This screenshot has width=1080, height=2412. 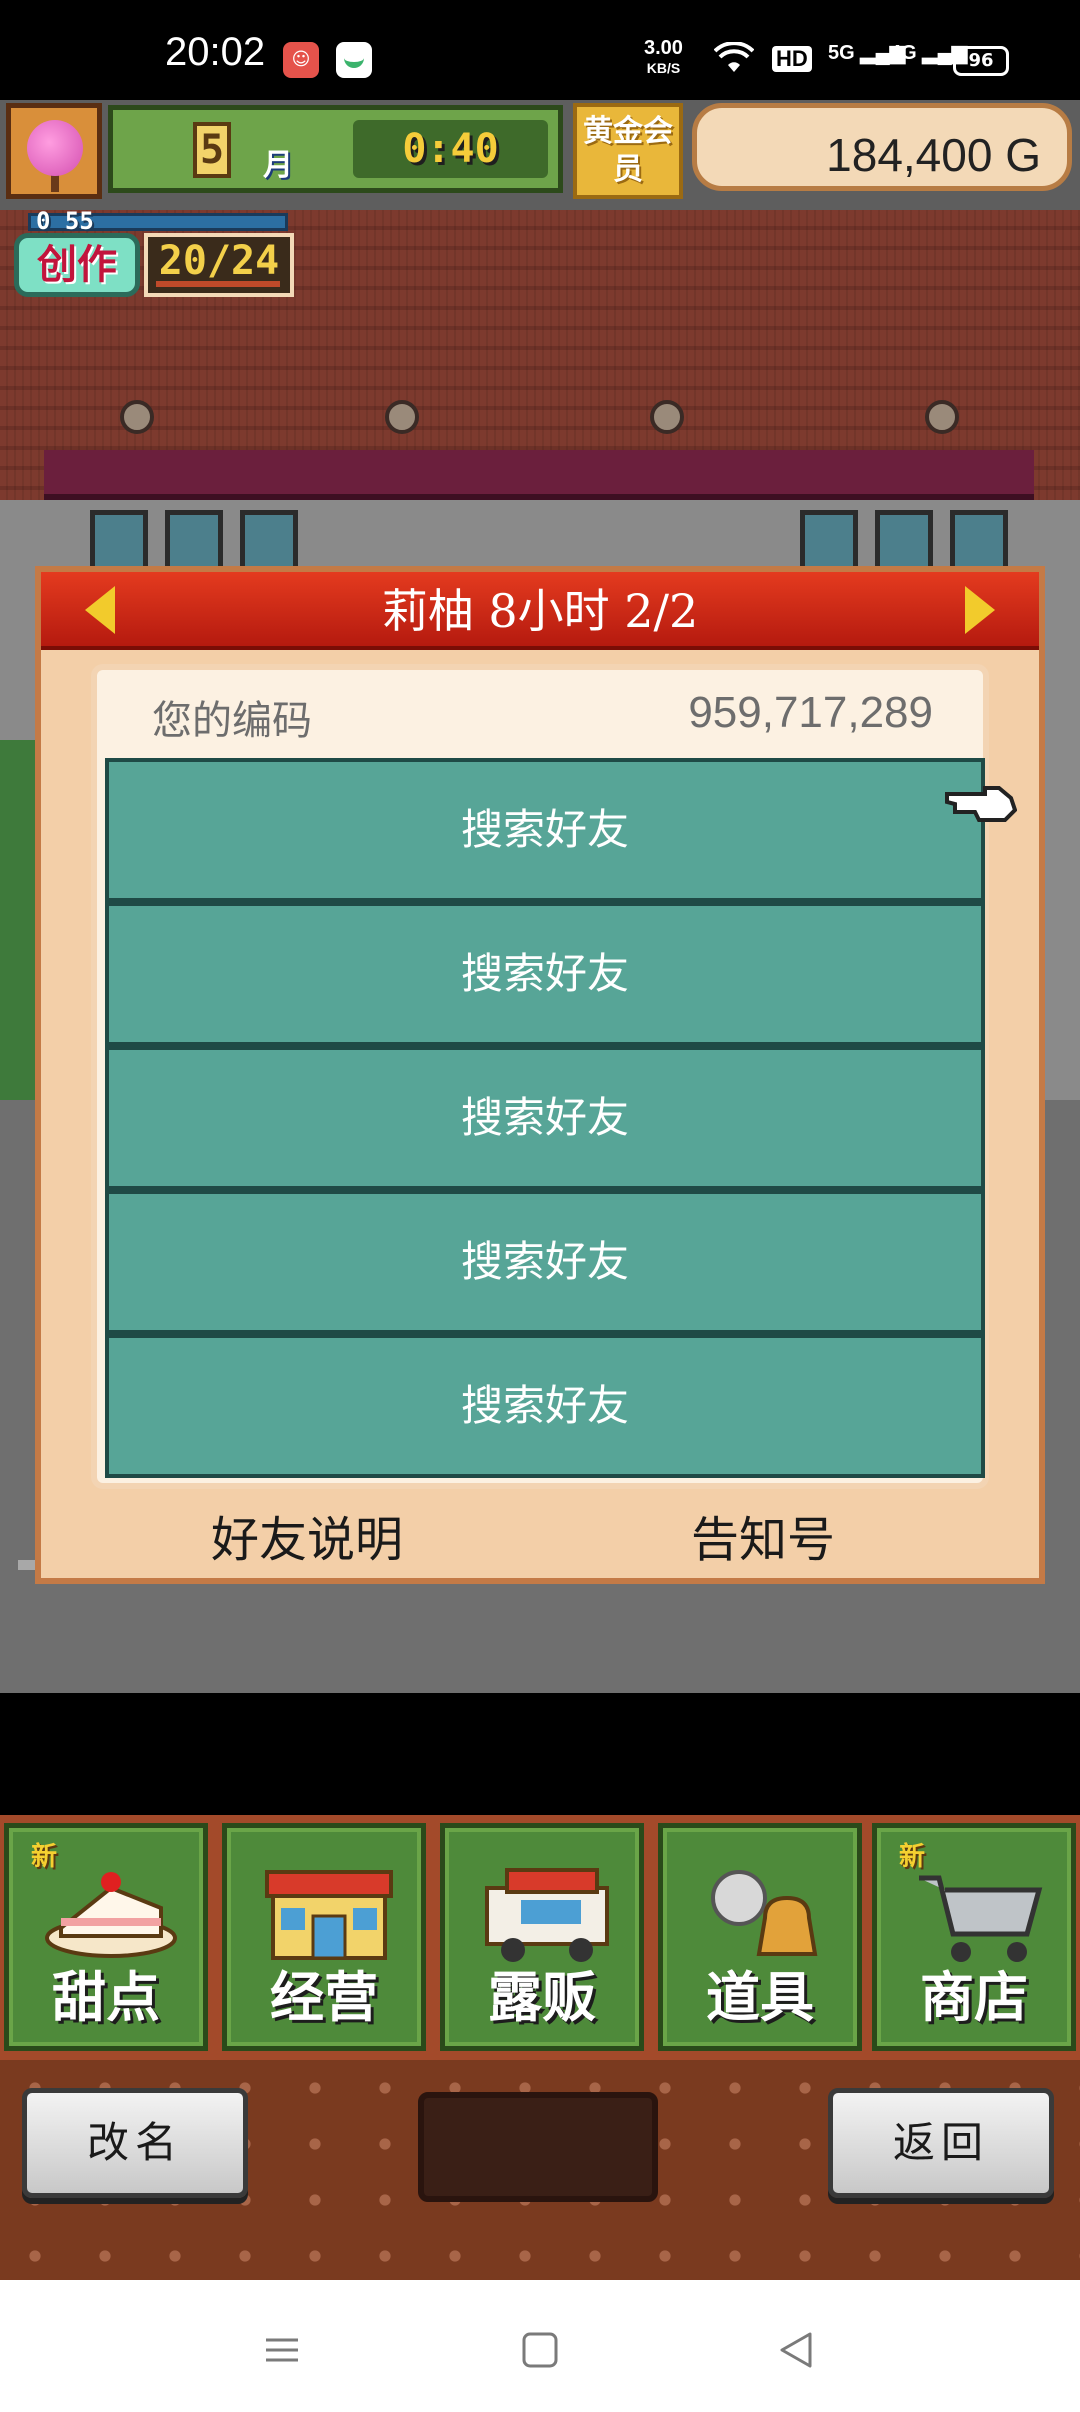 I want to click on dialog-header: 莉柚 8小时 2/2, so click(x=540, y=611).